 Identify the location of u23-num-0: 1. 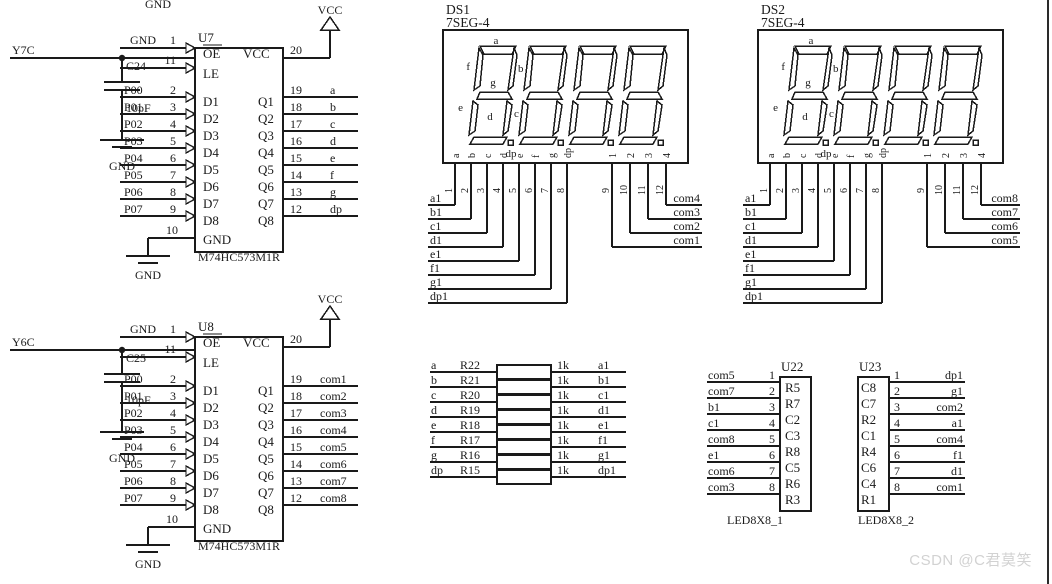
(897, 375).